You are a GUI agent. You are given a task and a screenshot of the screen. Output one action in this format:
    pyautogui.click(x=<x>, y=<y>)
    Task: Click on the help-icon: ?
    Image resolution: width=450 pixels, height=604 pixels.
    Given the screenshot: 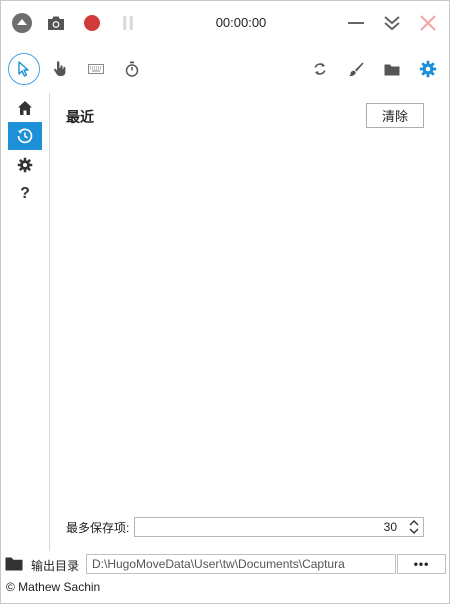 What is the action you would take?
    pyautogui.click(x=25, y=194)
    